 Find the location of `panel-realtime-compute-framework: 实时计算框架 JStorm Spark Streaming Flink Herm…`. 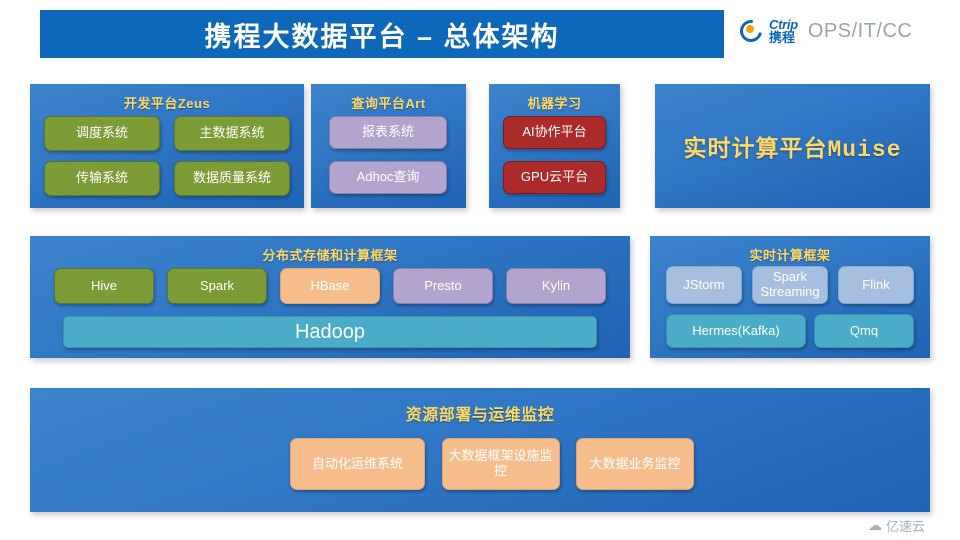

panel-realtime-compute-framework: 实时计算框架 JStorm Spark Streaming Flink Herm… is located at coordinates (790, 297).